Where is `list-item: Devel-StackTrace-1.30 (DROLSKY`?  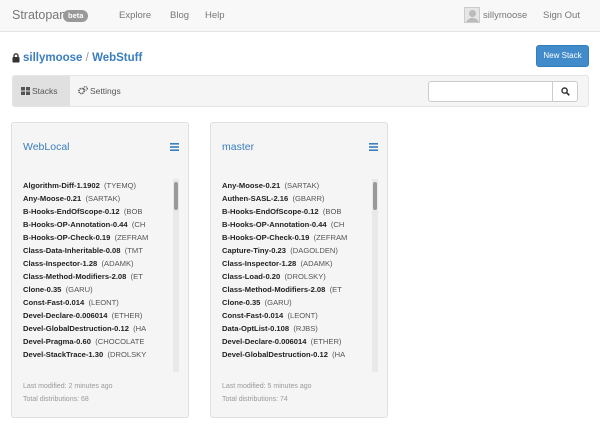 list-item: Devel-StackTrace-1.30 (DROLSKY is located at coordinates (101, 354).